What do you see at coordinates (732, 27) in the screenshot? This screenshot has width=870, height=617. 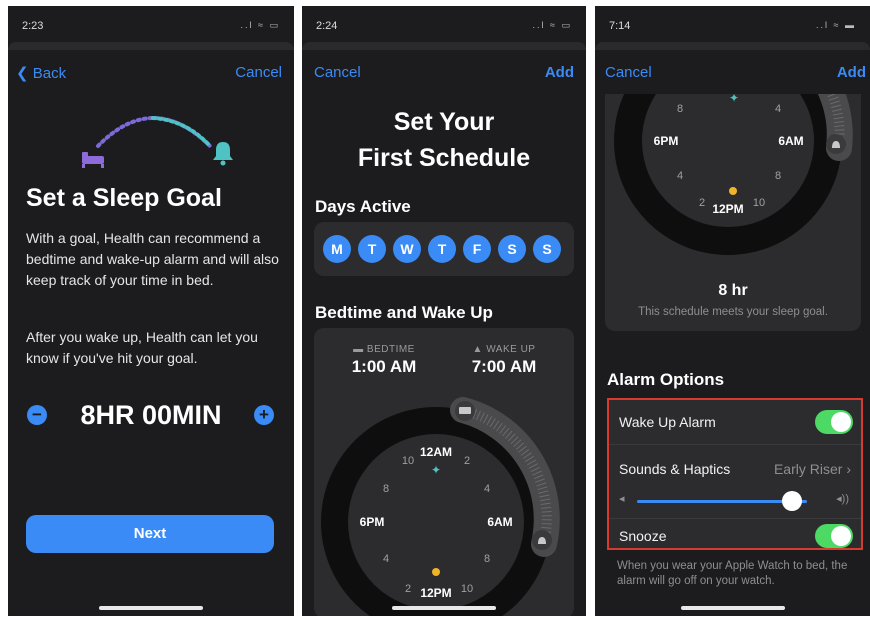 I see `status-bar: 7:14 ..l ≈ ▬` at bounding box center [732, 27].